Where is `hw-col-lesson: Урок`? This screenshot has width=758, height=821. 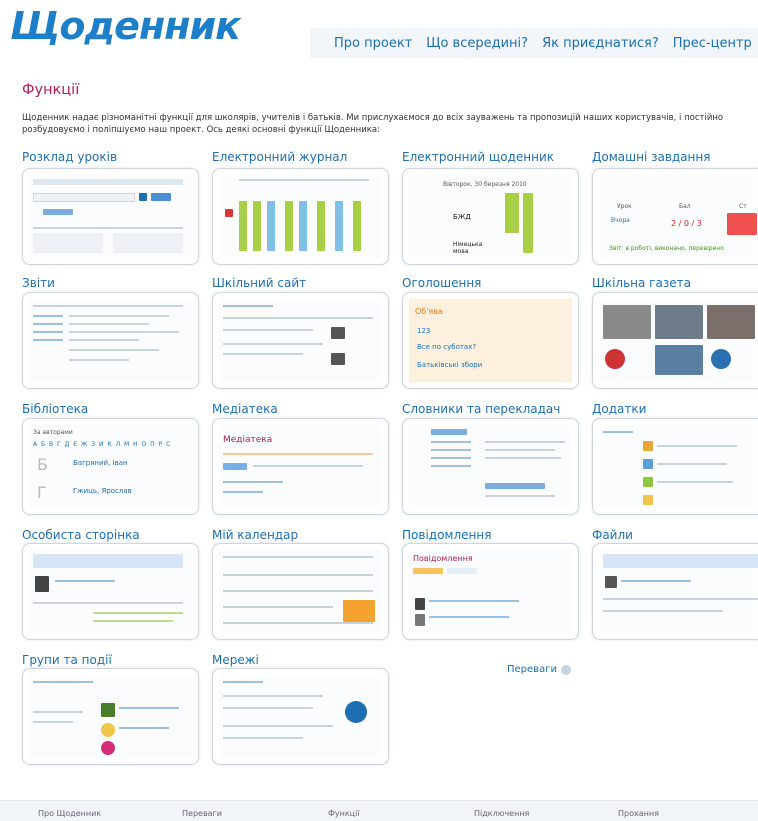 hw-col-lesson: Урок is located at coordinates (624, 206).